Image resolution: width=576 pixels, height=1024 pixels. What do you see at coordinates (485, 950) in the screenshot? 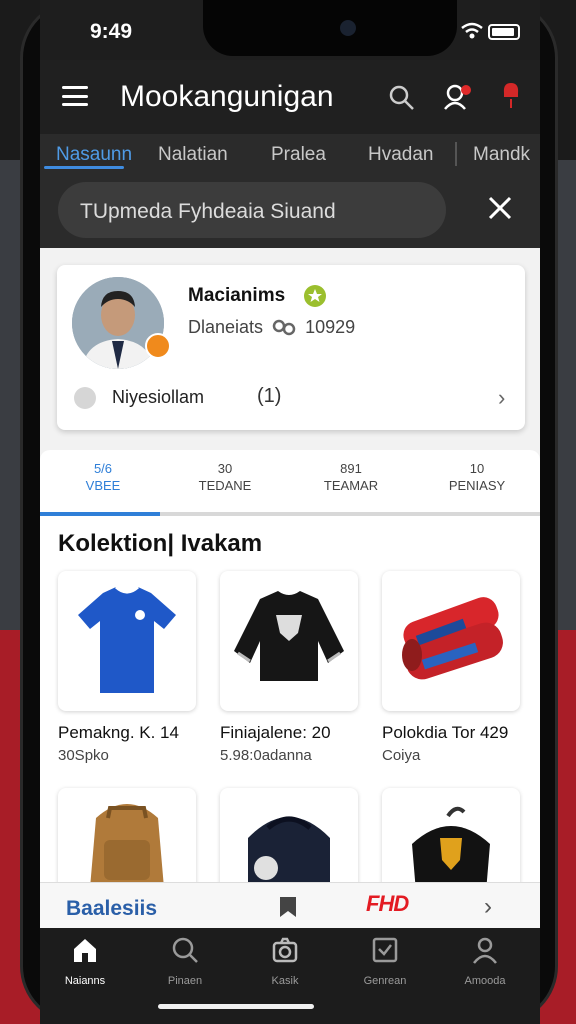
I see `person-icon` at bounding box center [485, 950].